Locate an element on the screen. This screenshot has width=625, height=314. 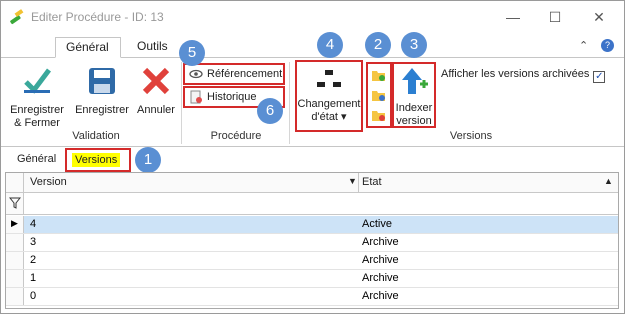
maximize-button: ☐ is located at coordinates (555, 17).